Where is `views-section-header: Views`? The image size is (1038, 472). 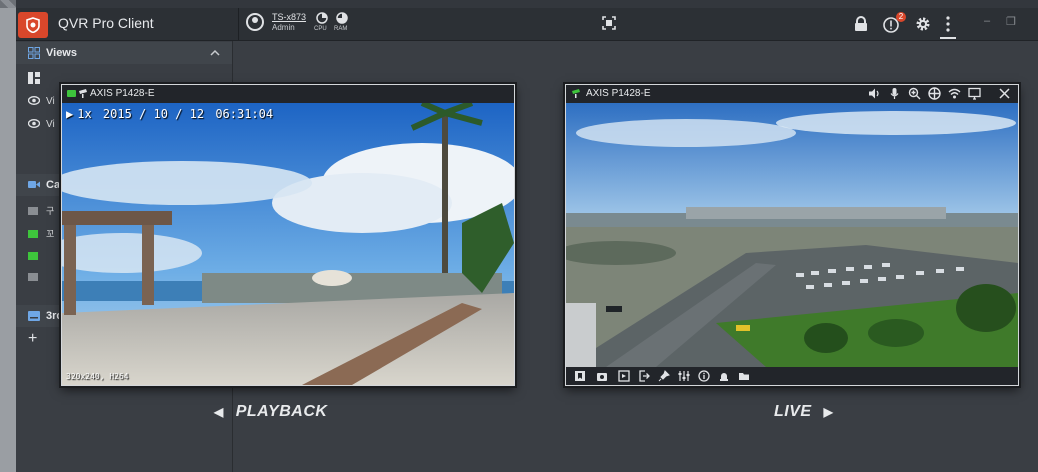 views-section-header: Views is located at coordinates (124, 53).